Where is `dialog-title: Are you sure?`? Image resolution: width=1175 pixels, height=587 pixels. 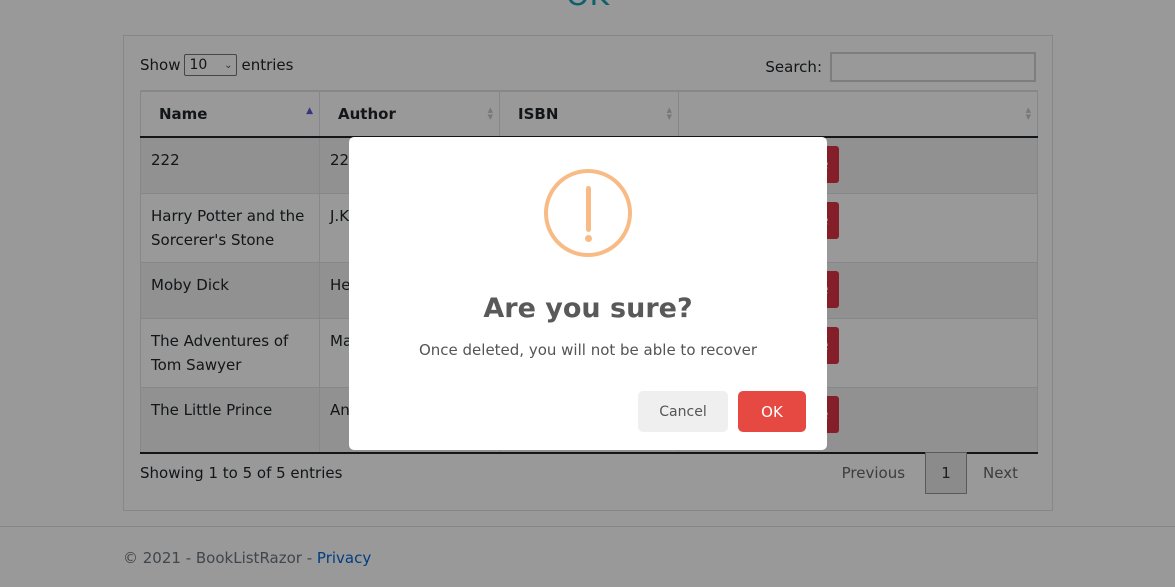 dialog-title: Are you sure? is located at coordinates (588, 308).